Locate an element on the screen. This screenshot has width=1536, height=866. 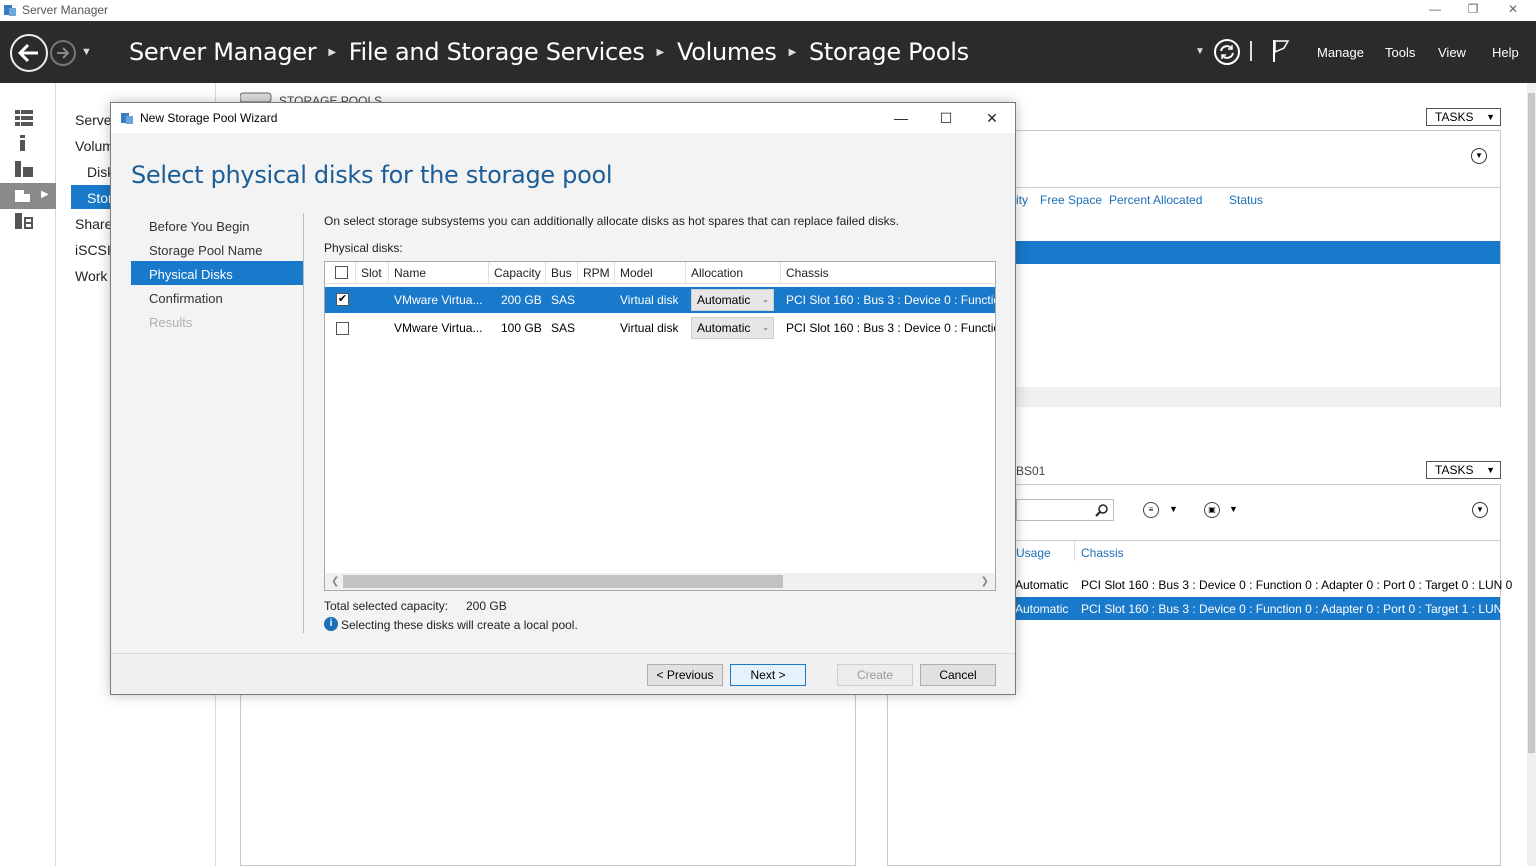
next-button: Next > is located at coordinates (768, 675).